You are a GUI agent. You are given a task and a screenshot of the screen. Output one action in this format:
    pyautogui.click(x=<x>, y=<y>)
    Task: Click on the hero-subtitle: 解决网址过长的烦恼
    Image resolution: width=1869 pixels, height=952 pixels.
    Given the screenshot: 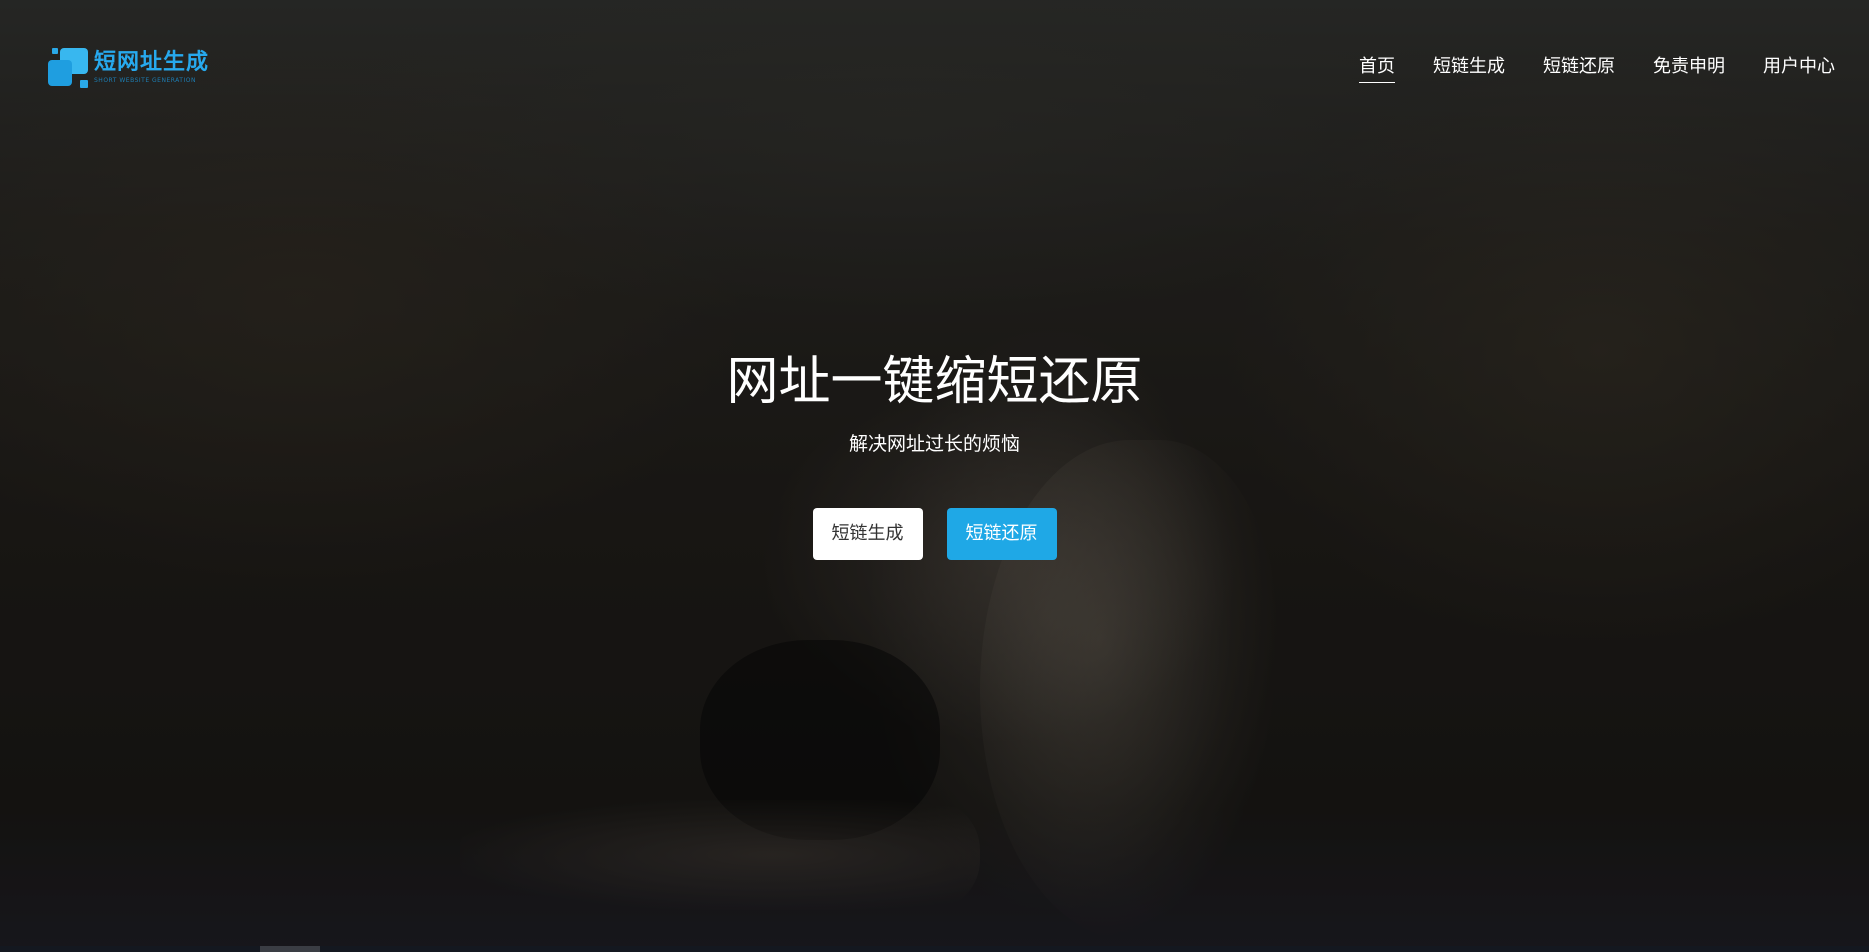 What is the action you would take?
    pyautogui.click(x=934, y=444)
    